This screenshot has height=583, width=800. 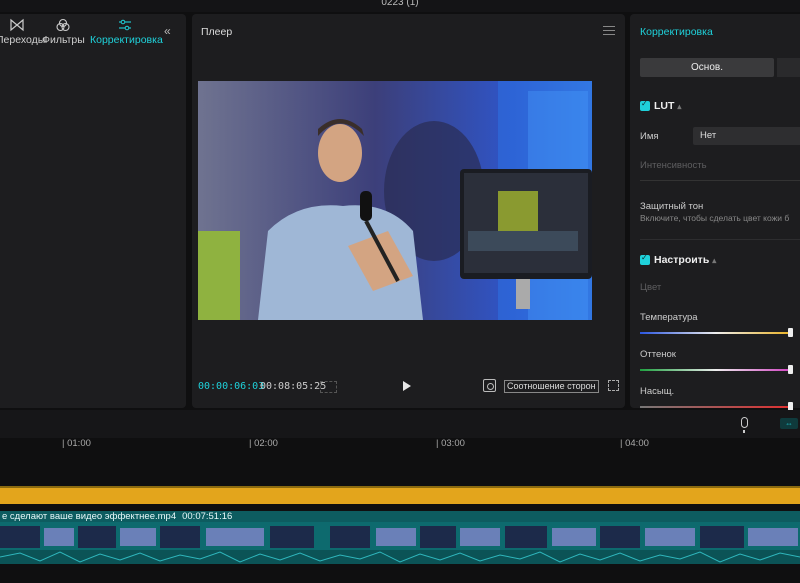 I want to click on adjust-section-title: Настроить ▴, so click(x=685, y=260).